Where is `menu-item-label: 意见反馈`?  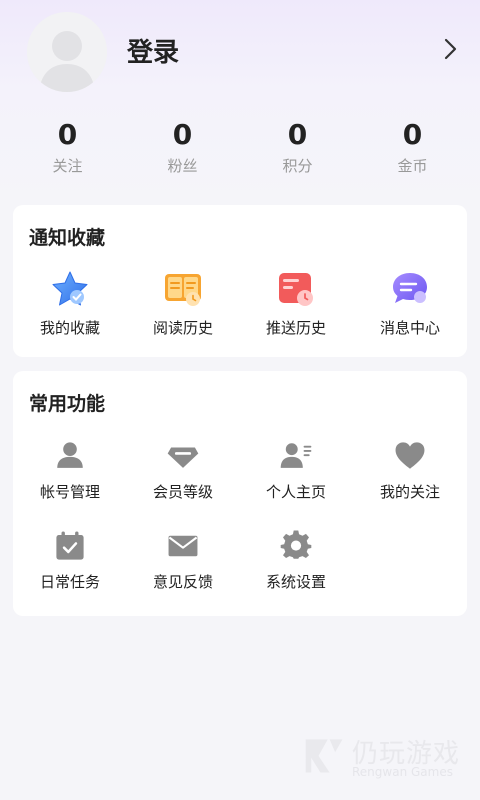 menu-item-label: 意见反馈 is located at coordinates (182, 582).